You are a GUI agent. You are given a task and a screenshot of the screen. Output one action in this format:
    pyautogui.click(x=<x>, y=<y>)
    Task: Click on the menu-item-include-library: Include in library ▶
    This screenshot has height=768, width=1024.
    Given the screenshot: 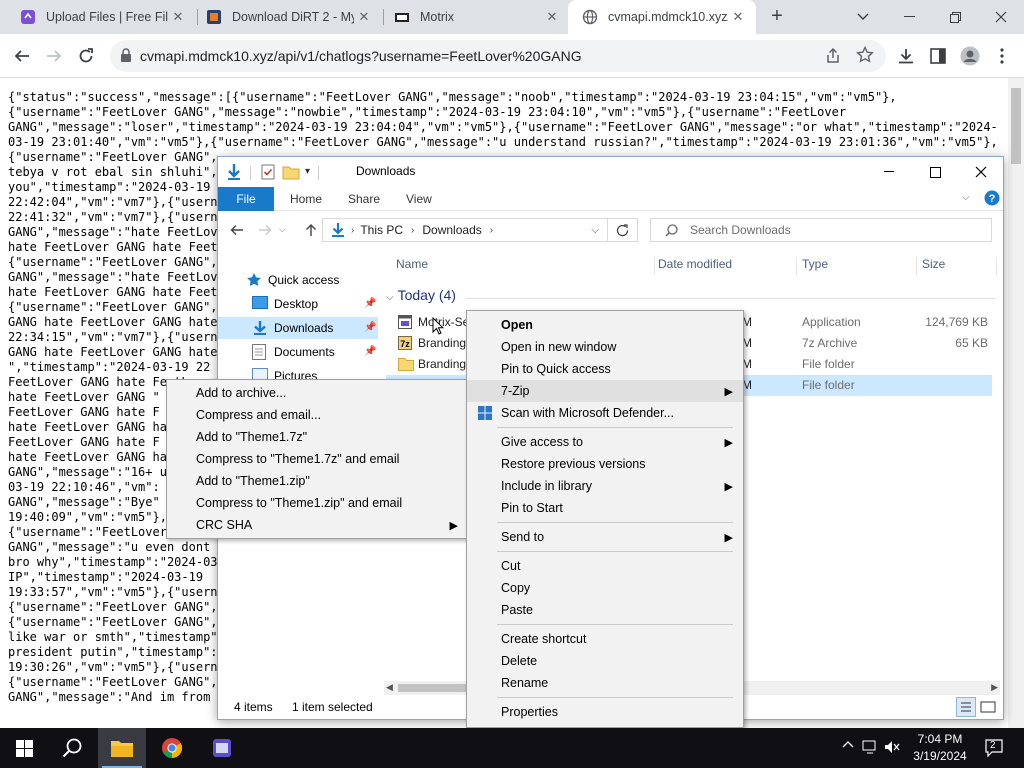 What is the action you would take?
    pyautogui.click(x=605, y=486)
    